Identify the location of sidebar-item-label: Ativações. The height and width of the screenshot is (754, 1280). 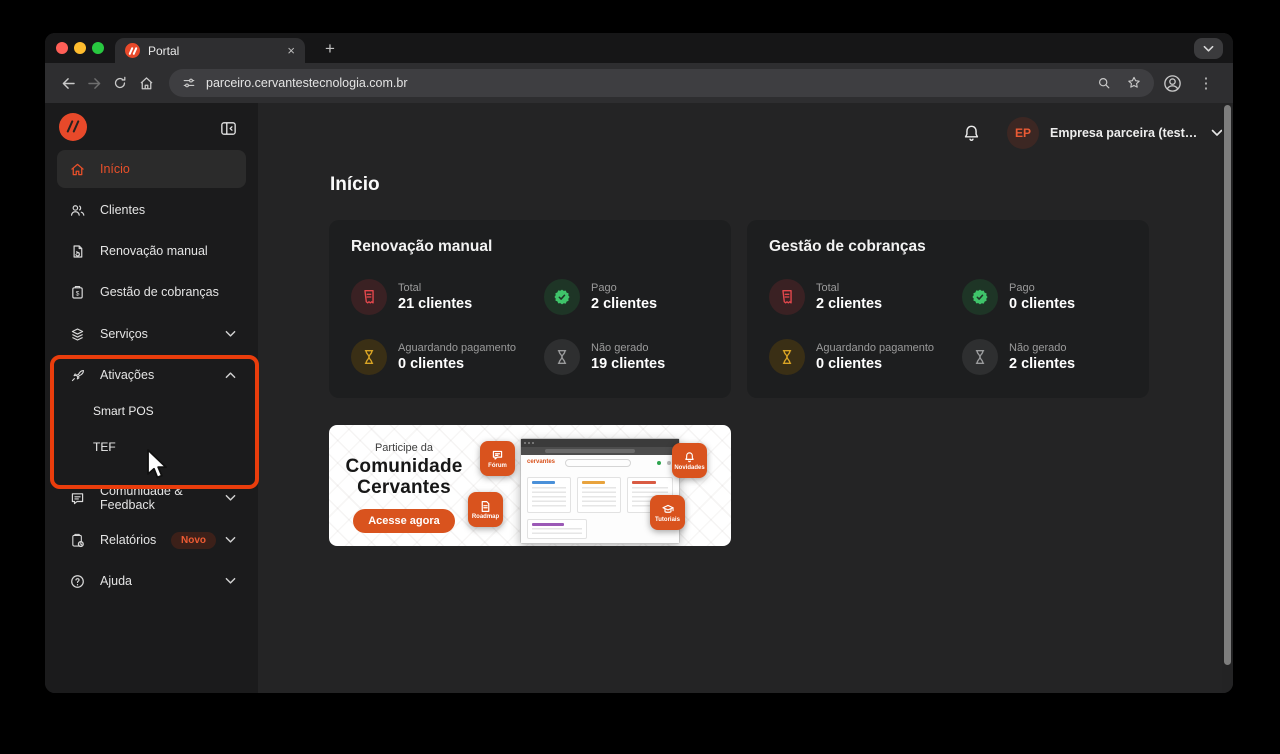
(127, 375).